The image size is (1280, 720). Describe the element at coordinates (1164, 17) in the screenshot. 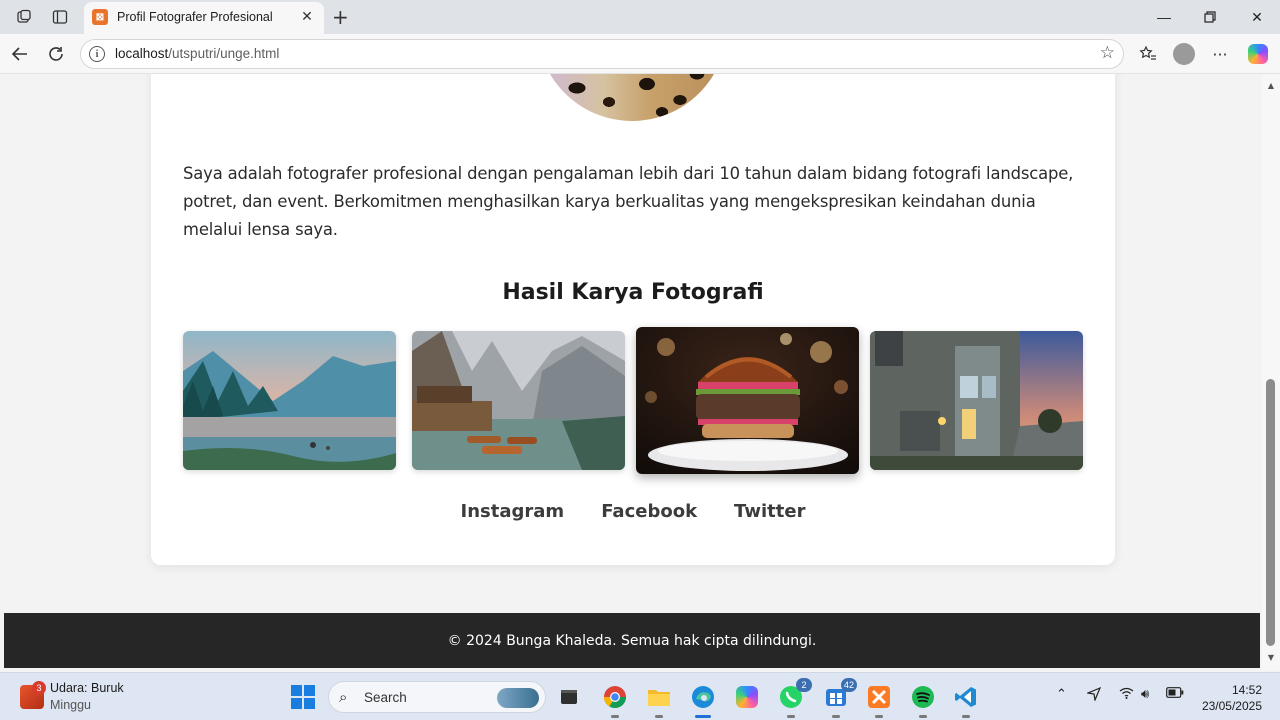

I see `minimize-icon: —` at that location.